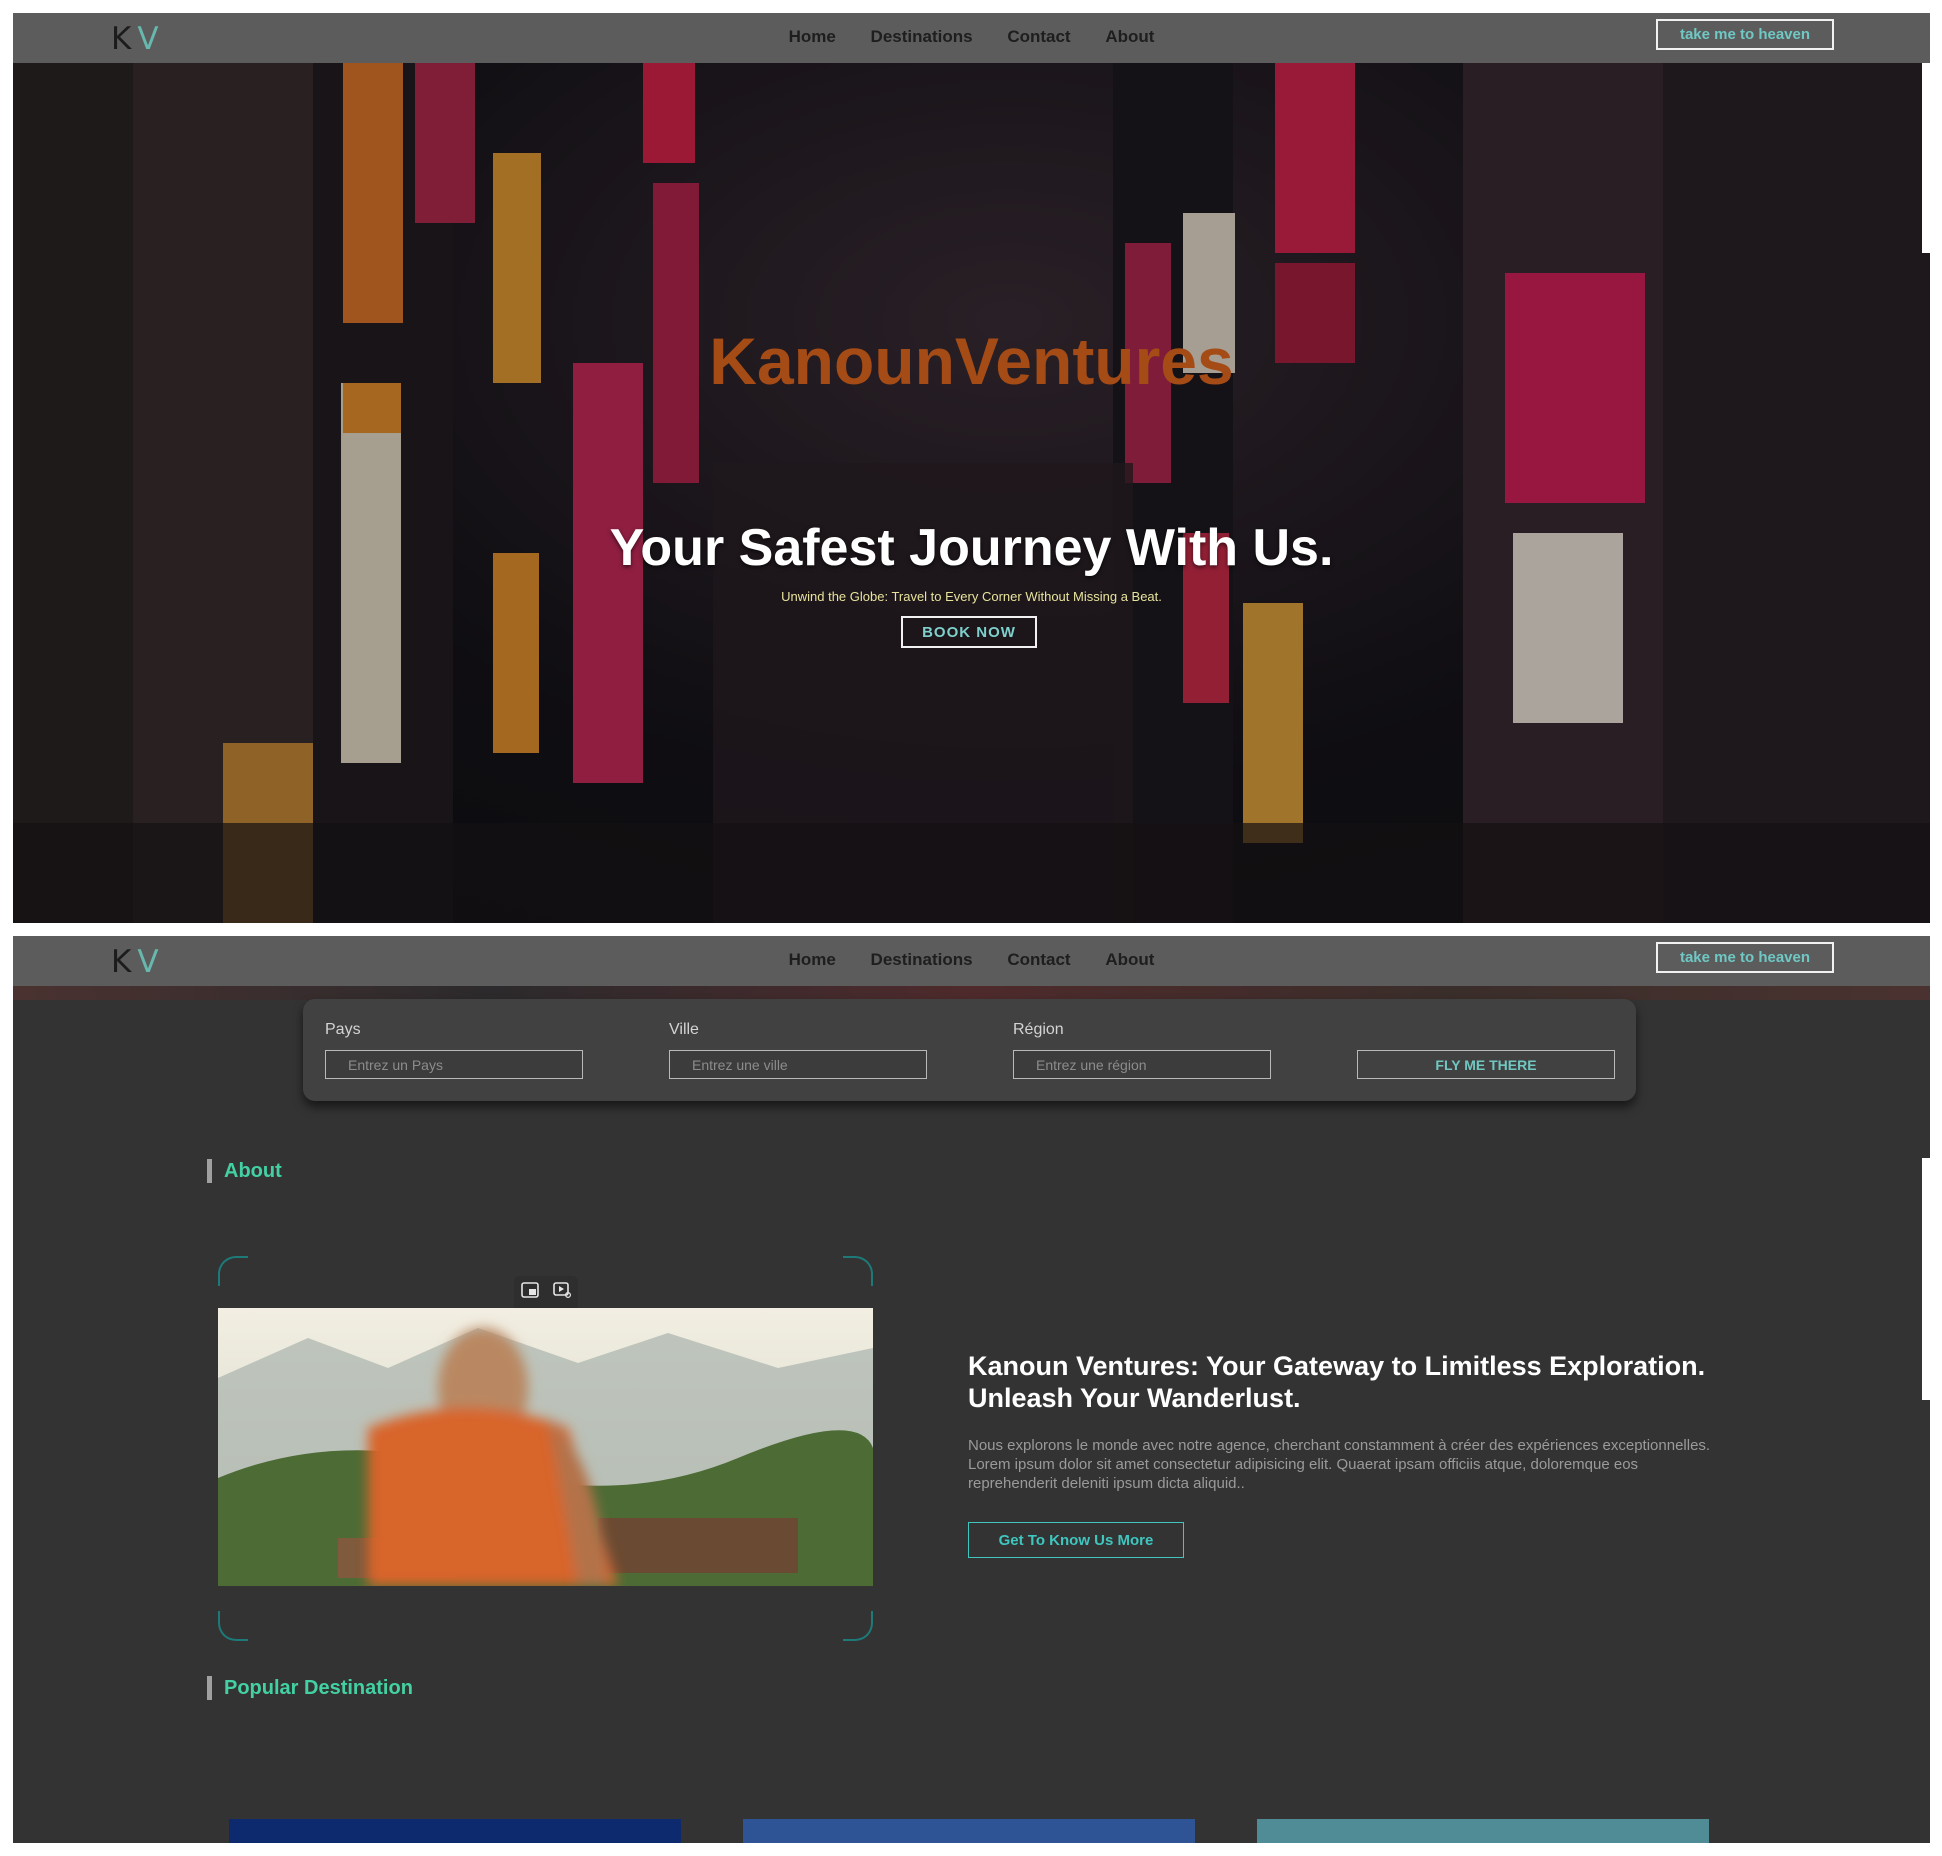 The width and height of the screenshot is (1942, 1856). What do you see at coordinates (1038, 1029) in the screenshot?
I see `region-label: Région` at bounding box center [1038, 1029].